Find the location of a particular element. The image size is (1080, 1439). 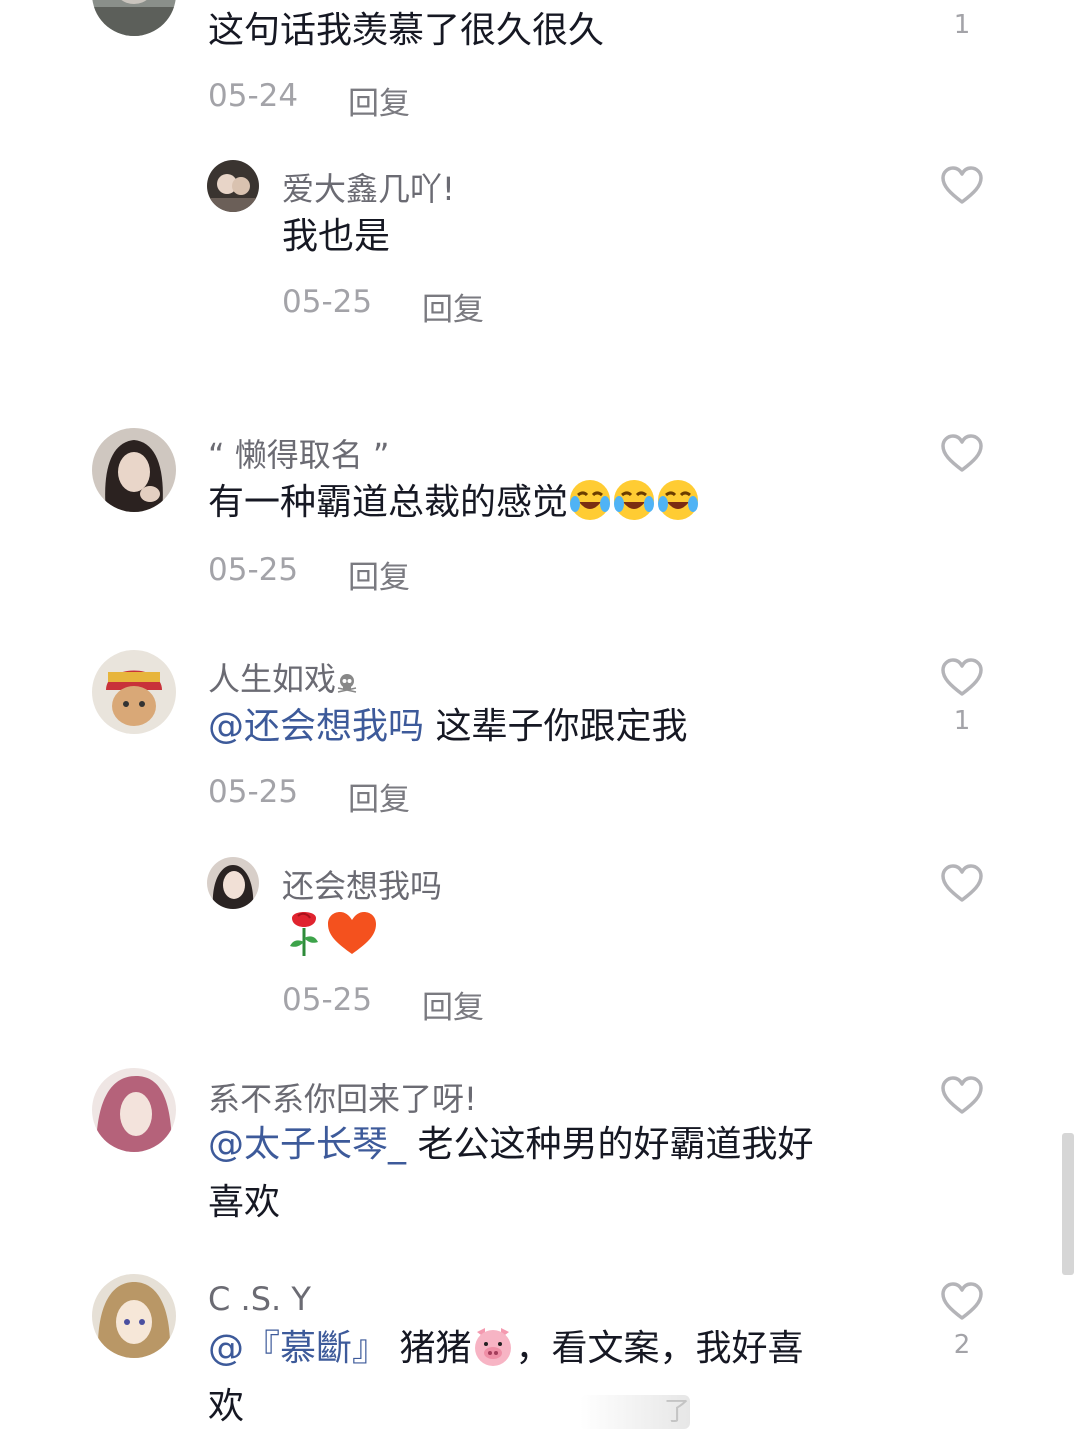

username: 人生如戏 is located at coordinates (283, 677).